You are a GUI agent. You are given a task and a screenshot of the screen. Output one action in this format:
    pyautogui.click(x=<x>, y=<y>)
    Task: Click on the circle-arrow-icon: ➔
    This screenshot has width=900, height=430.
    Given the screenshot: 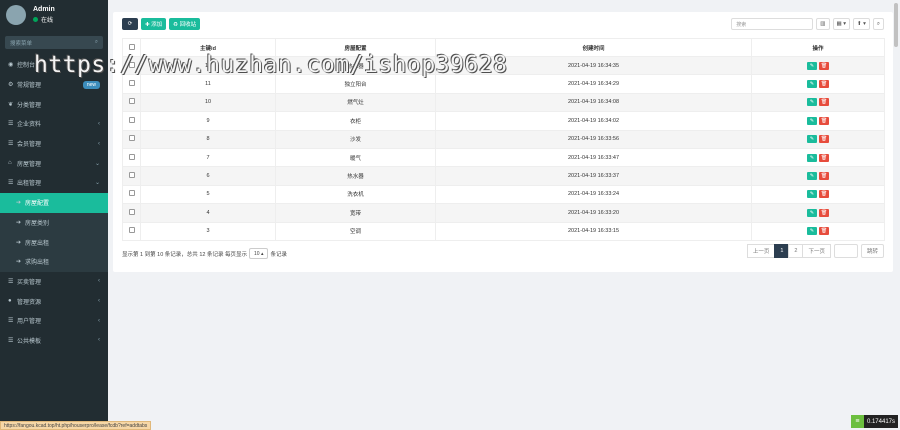 What is the action you would take?
    pyautogui.click(x=19, y=242)
    